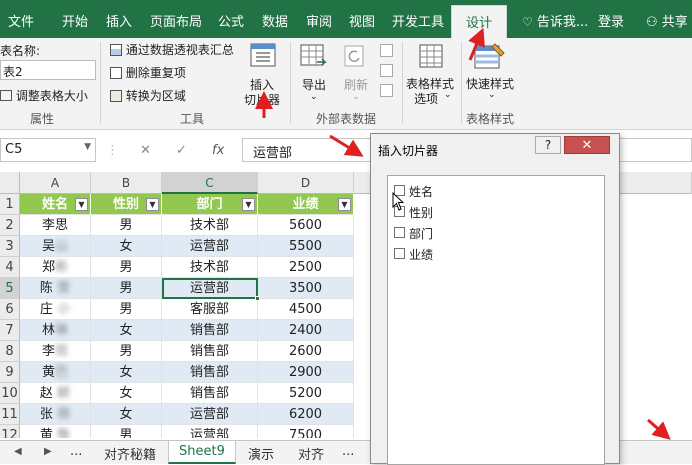  I want to click on row-header: 9, so click(10, 372).